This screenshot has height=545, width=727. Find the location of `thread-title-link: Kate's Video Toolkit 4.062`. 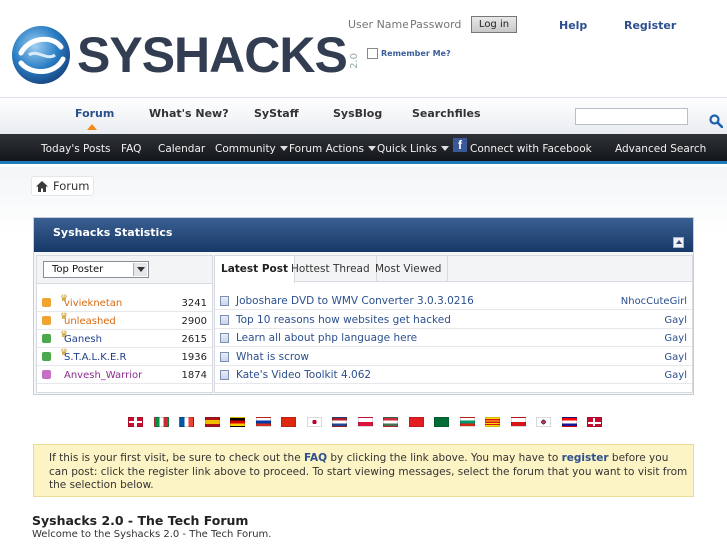

thread-title-link: Kate's Video Toolkit 4.062 is located at coordinates (303, 375).